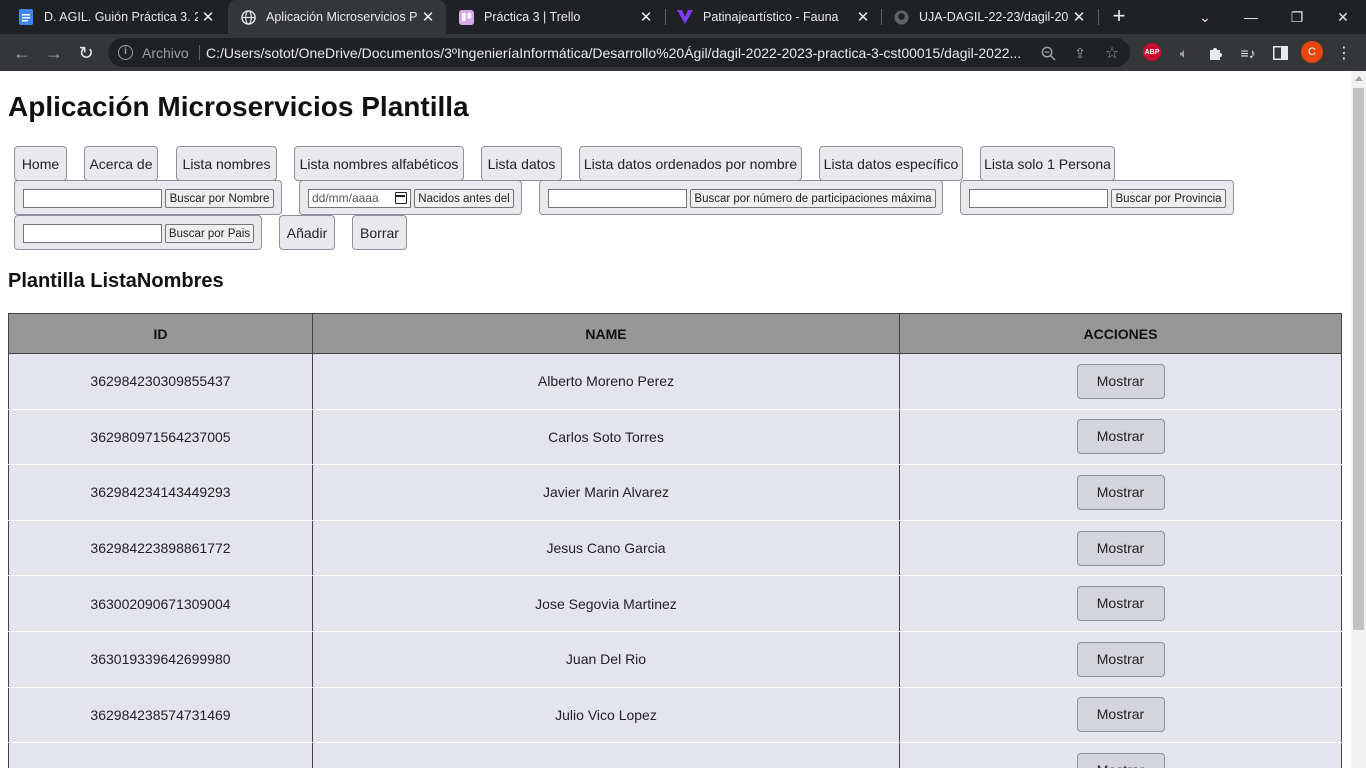 The height and width of the screenshot is (768, 1366). Describe the element at coordinates (125, 52) in the screenshot. I see `info-icon: i` at that location.